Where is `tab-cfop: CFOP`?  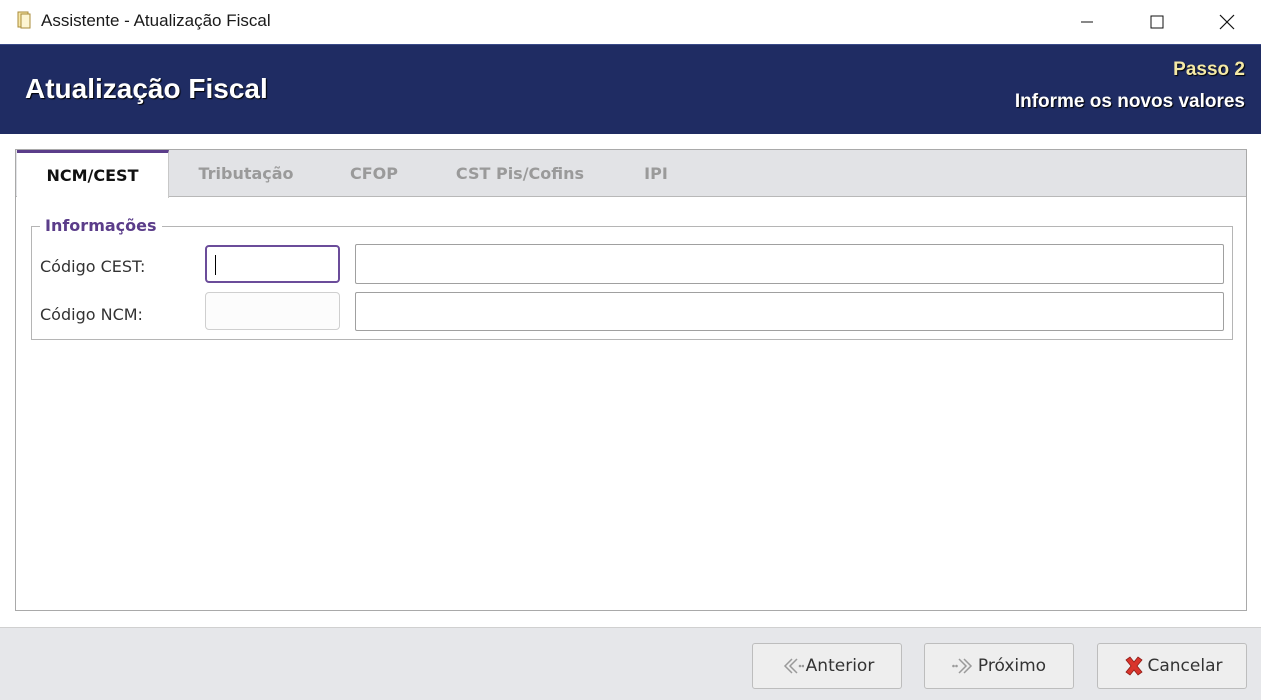 tab-cfop: CFOP is located at coordinates (374, 173).